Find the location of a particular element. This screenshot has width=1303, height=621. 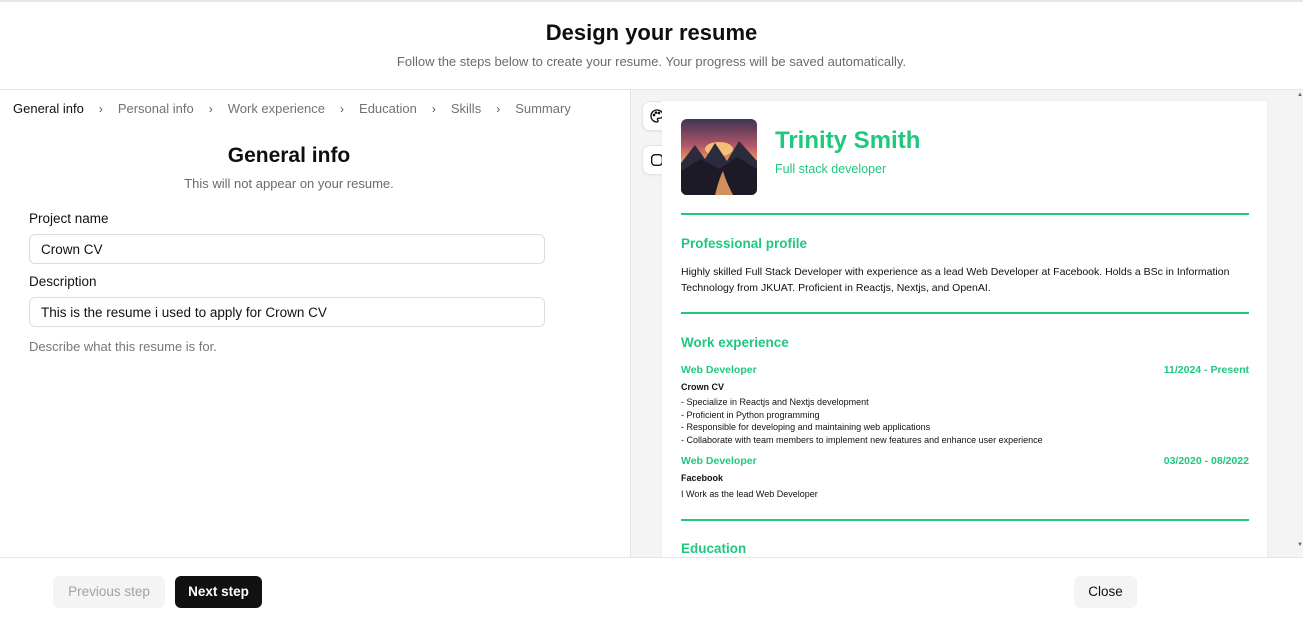

education-heading: Education is located at coordinates (714, 548).